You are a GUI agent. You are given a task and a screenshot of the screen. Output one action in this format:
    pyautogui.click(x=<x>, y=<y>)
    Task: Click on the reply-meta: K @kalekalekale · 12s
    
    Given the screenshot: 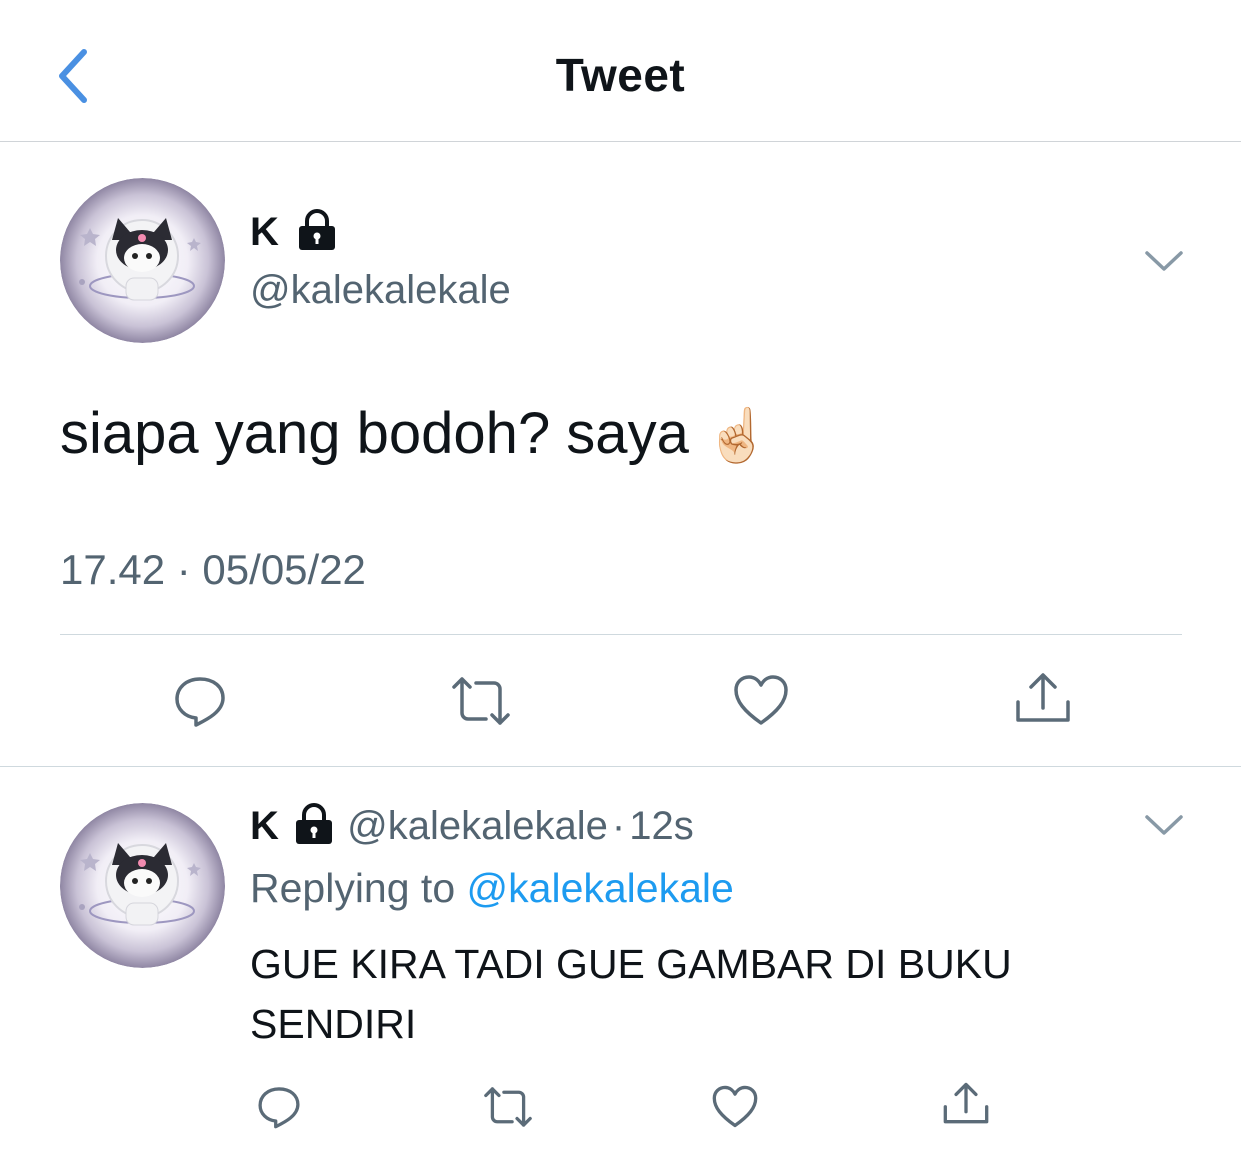 What is the action you would take?
    pyautogui.click(x=472, y=826)
    